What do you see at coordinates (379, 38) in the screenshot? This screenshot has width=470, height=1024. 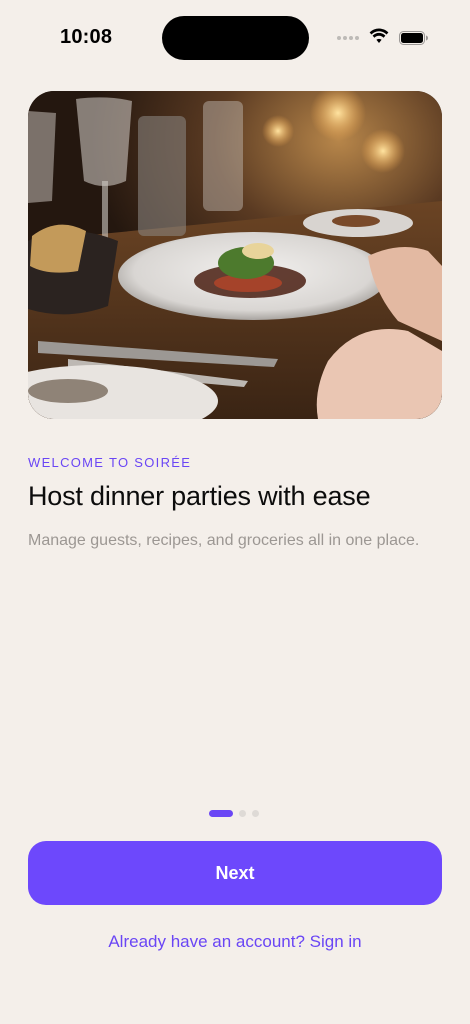 I see `wifi-icon` at bounding box center [379, 38].